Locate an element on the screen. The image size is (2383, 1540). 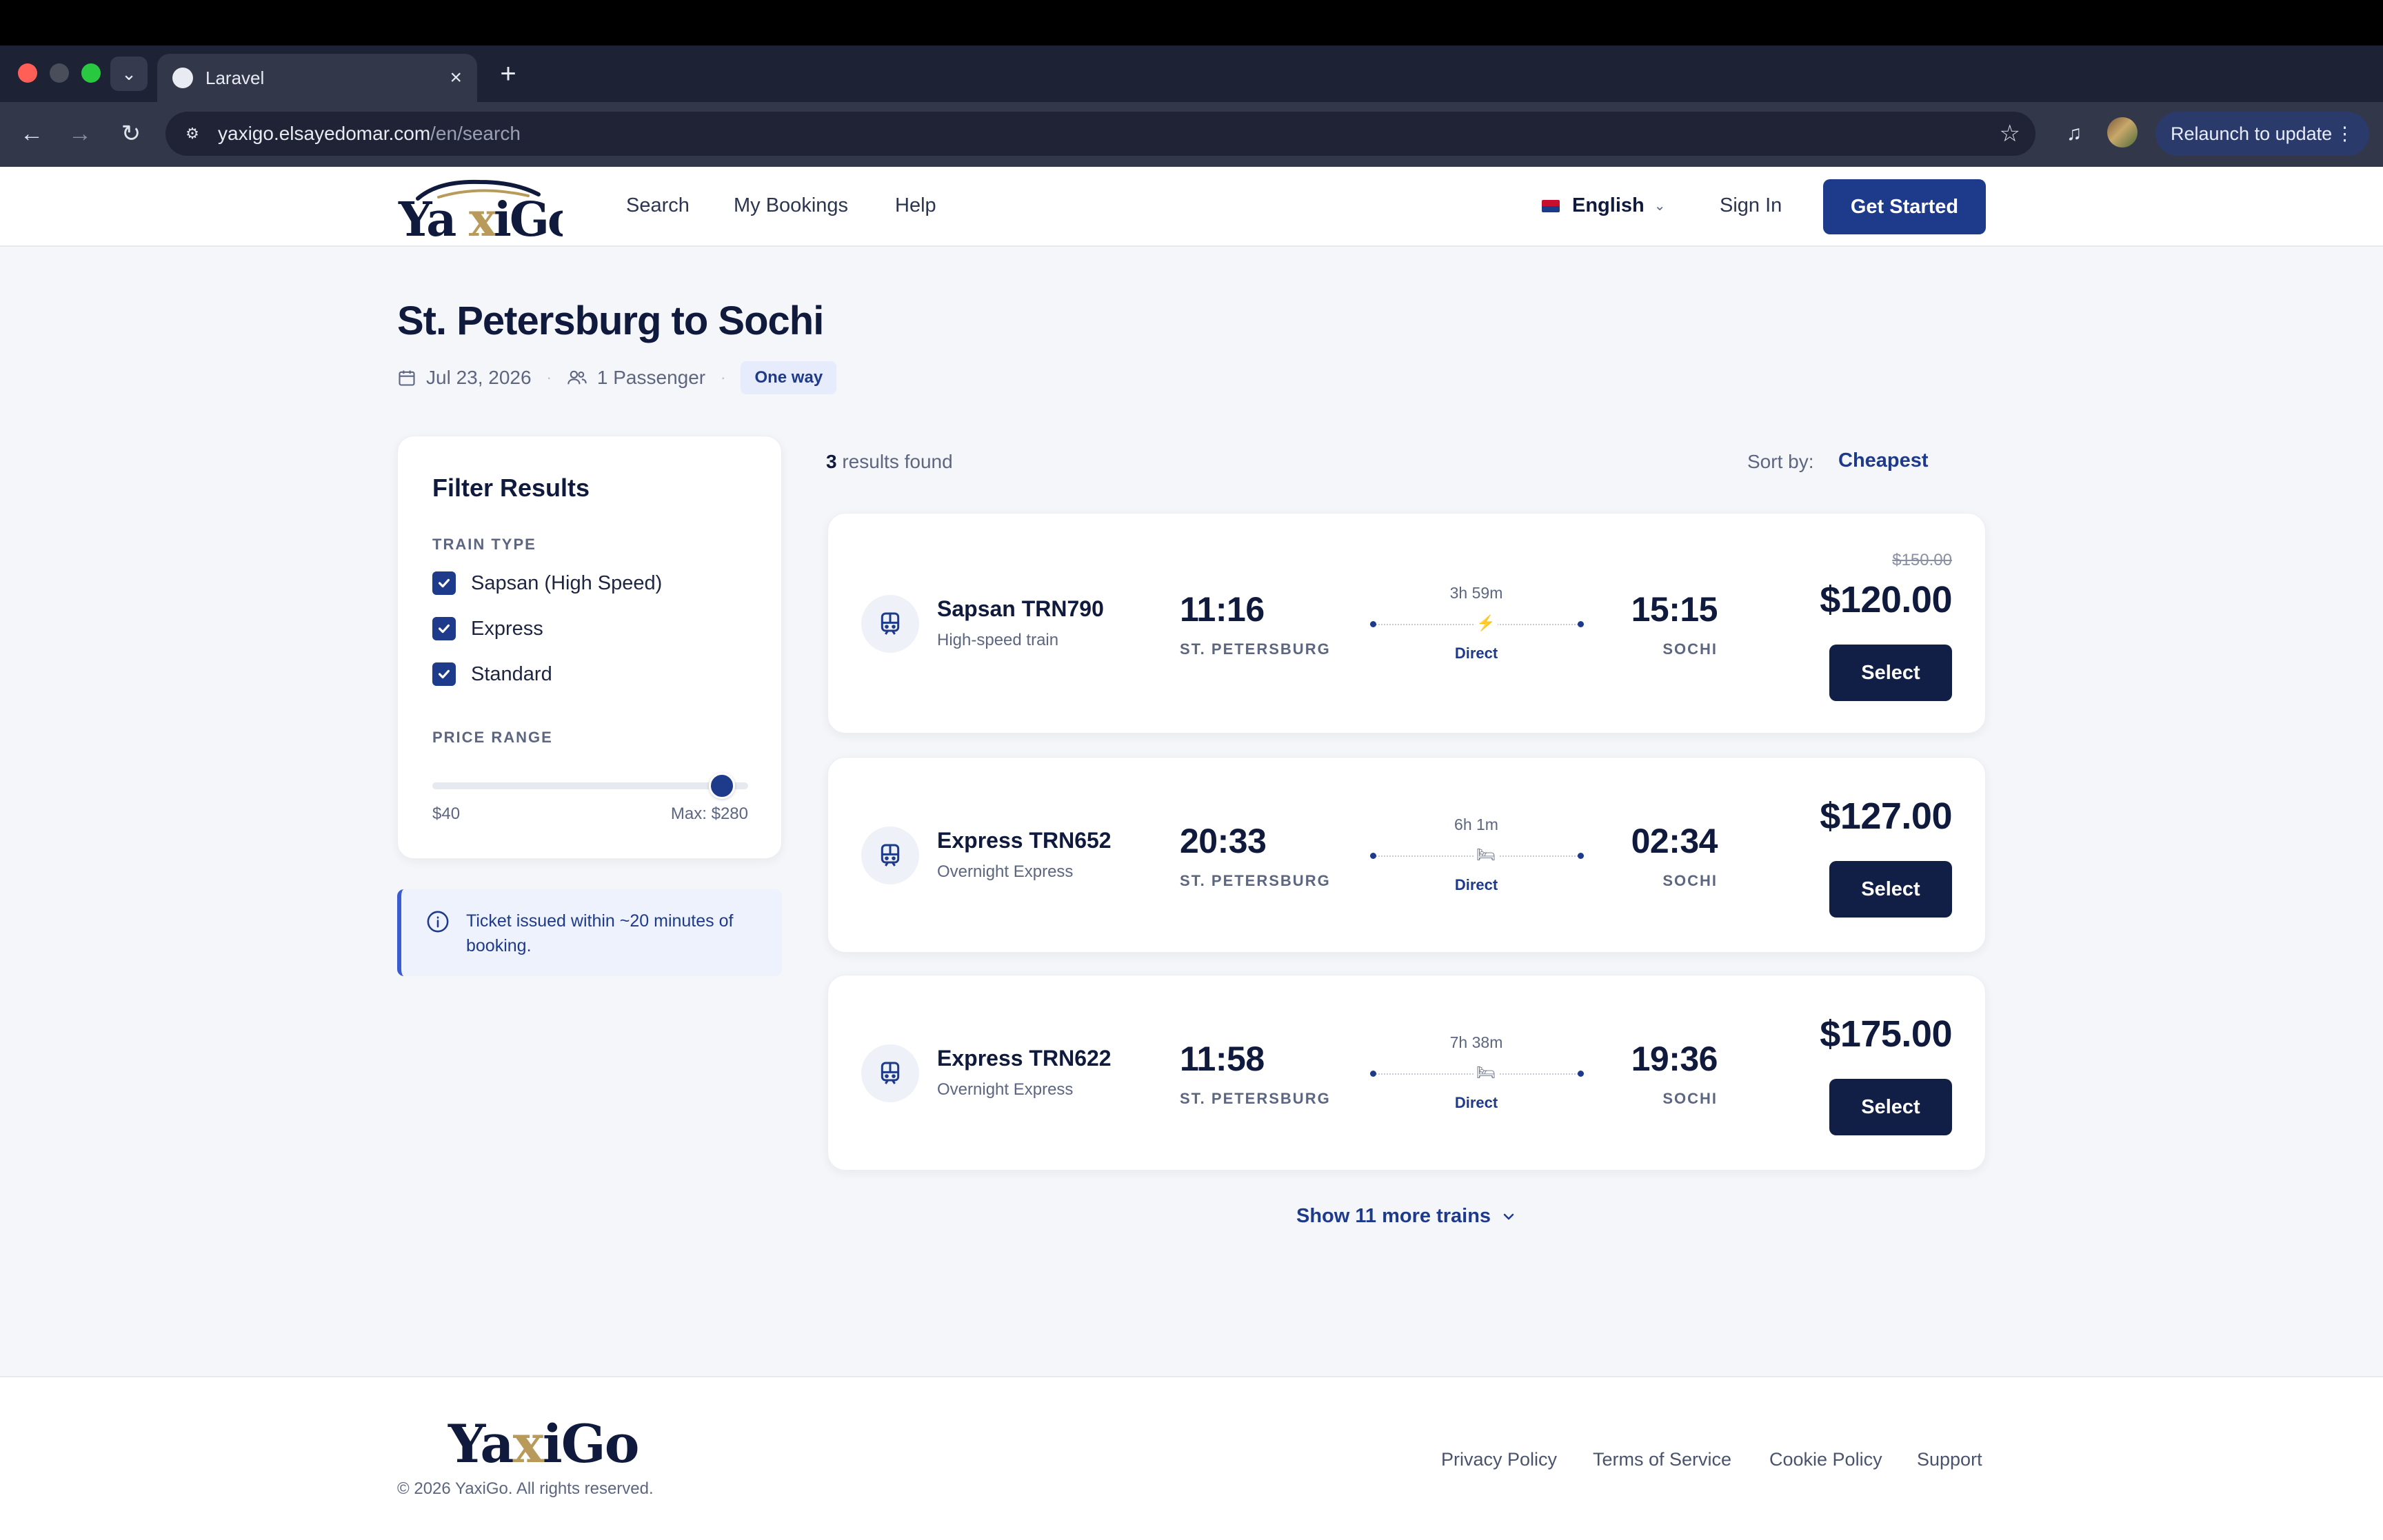
search-passengers: 1 Passenger is located at coordinates (636, 378).